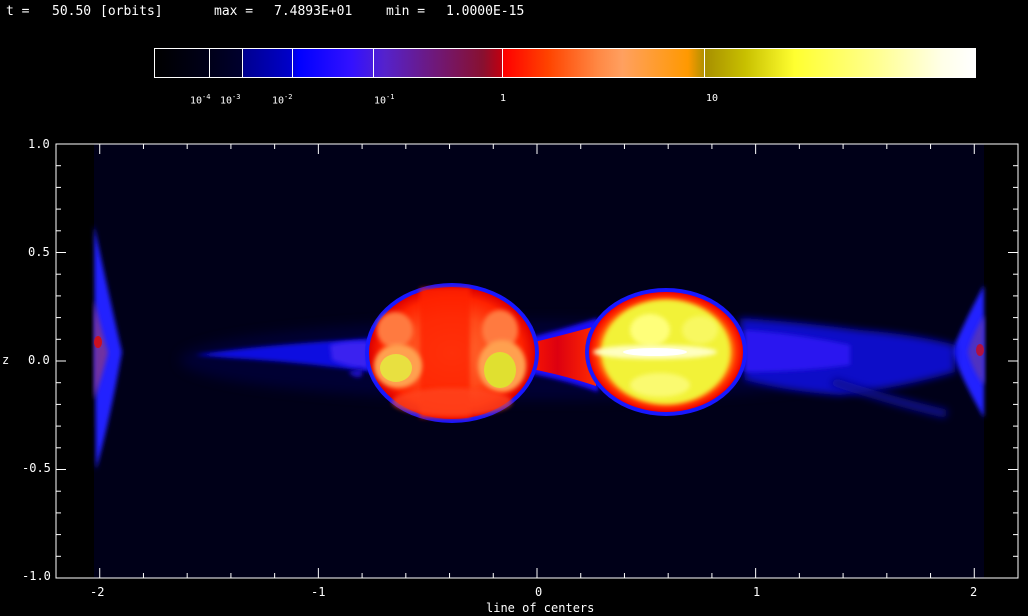 This screenshot has width=1028, height=616. What do you see at coordinates (396, 368) in the screenshot?
I see `left-star-core-left` at bounding box center [396, 368].